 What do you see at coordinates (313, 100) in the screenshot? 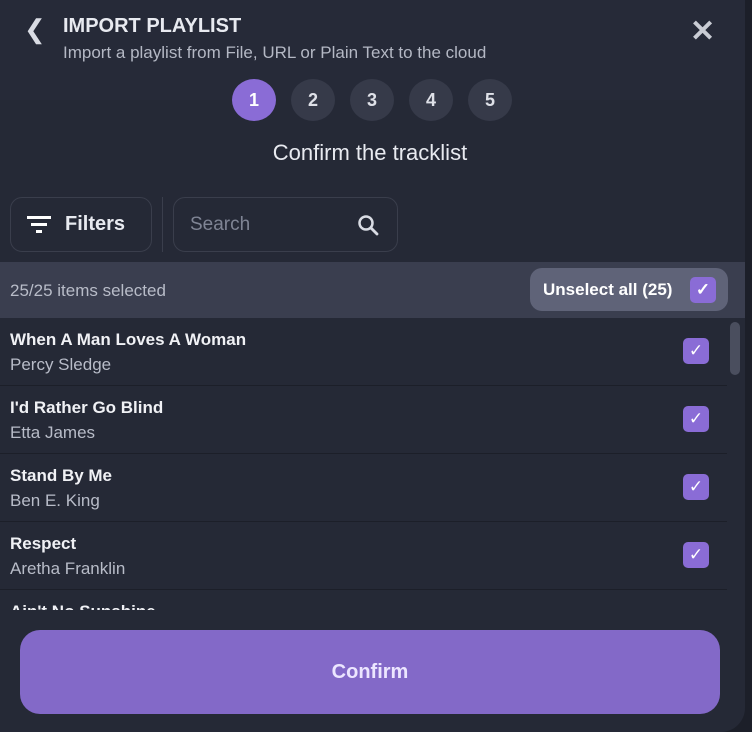
I see `step-2: 2` at bounding box center [313, 100].